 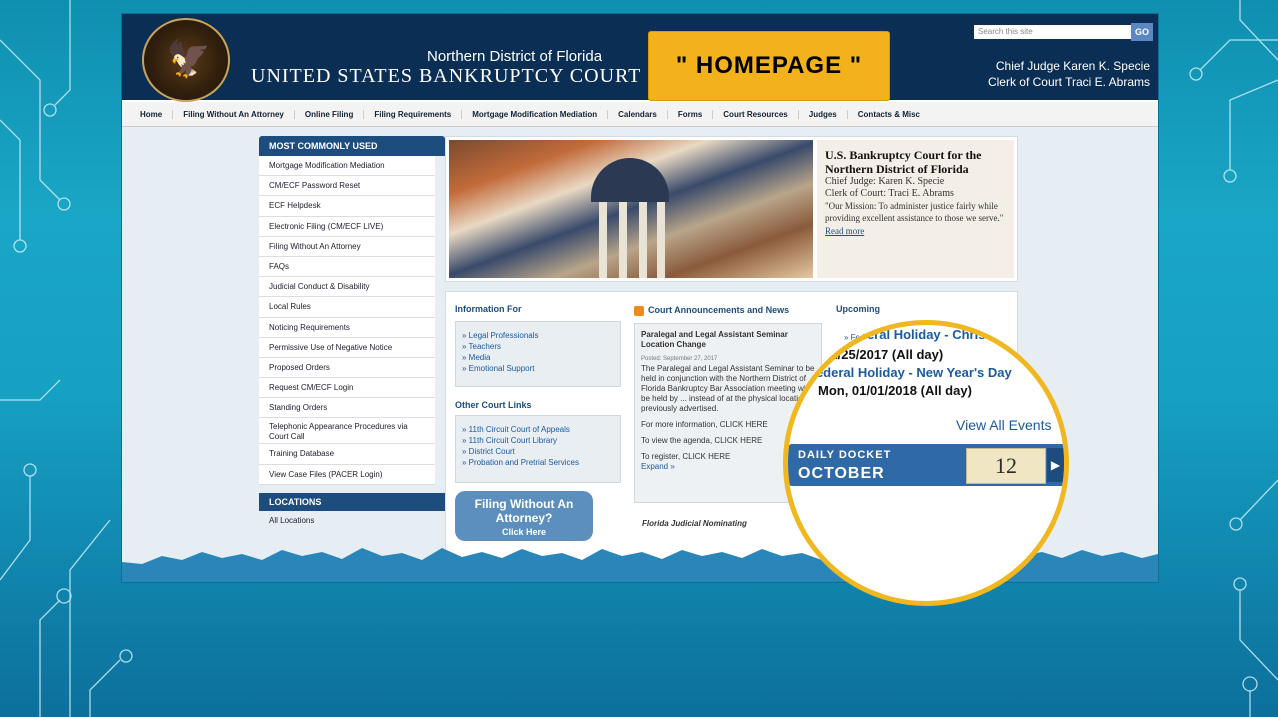 I want to click on nav-calendars: Calendars, so click(x=638, y=114).